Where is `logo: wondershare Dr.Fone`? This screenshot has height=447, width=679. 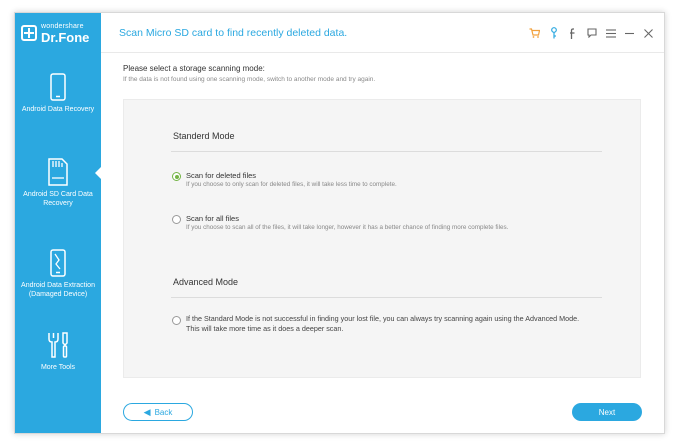 logo: wondershare Dr.Fone is located at coordinates (58, 33).